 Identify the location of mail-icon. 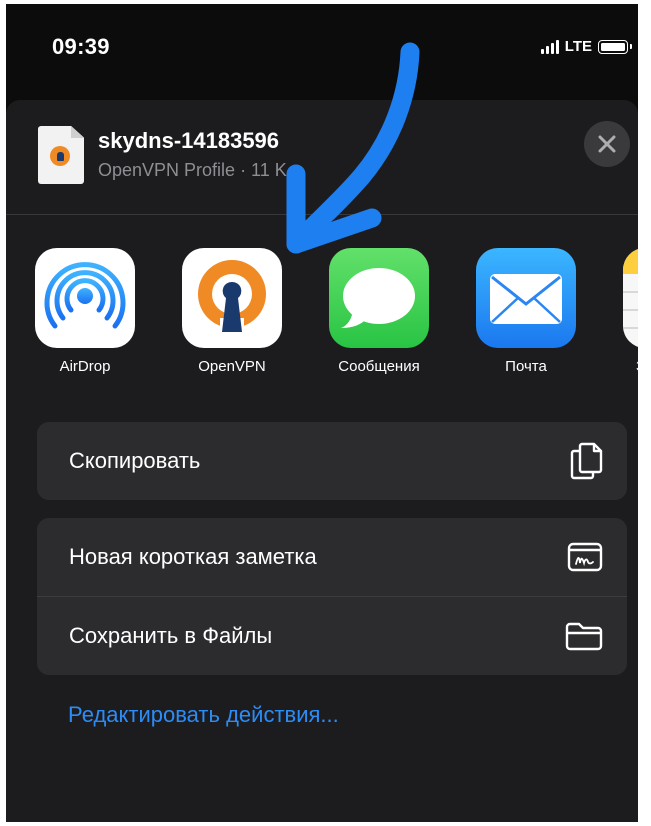
(526, 298).